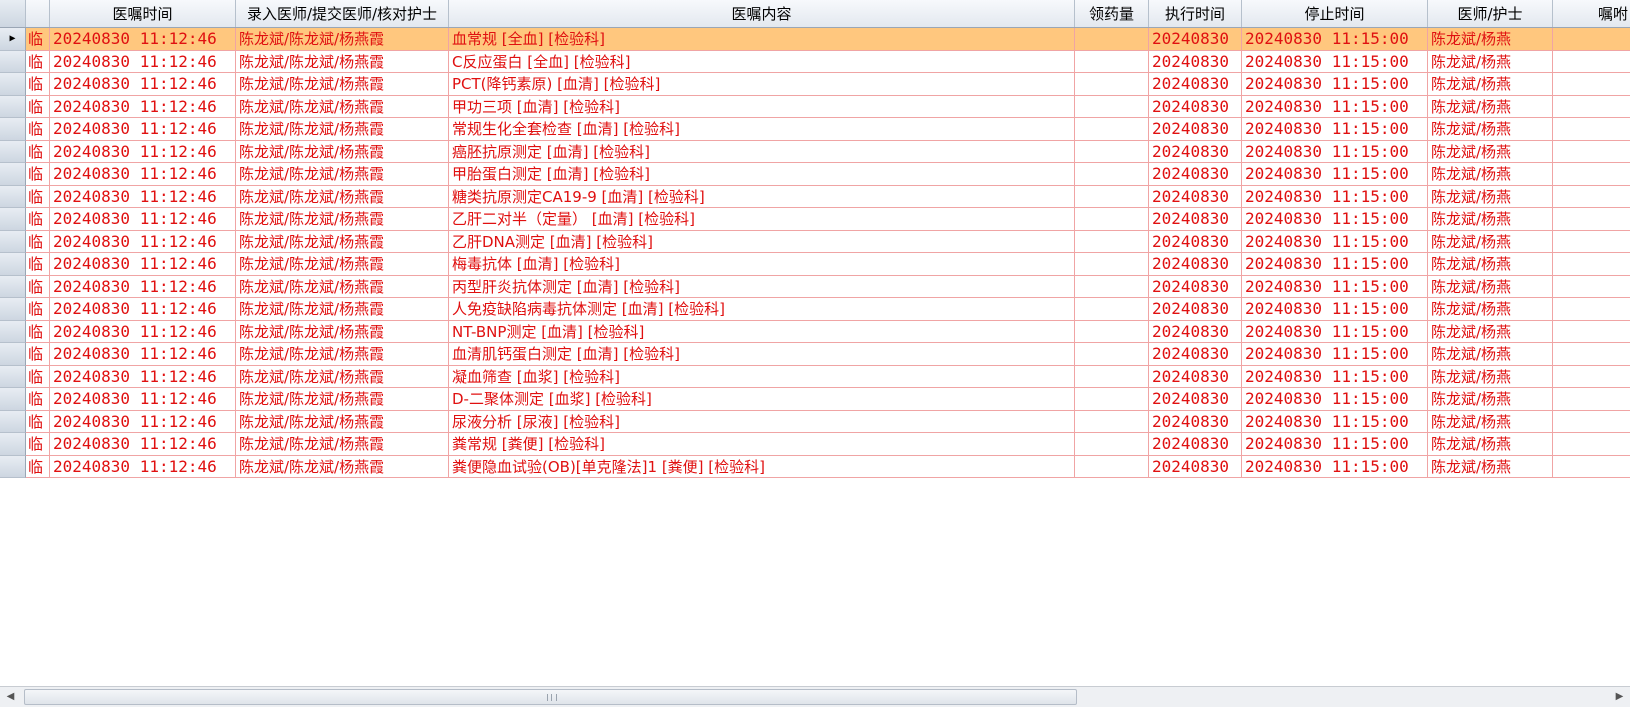 The height and width of the screenshot is (707, 1630). Describe the element at coordinates (762, 106) in the screenshot. I see `cell-content: 甲功三项 [血清] [检验科]` at that location.